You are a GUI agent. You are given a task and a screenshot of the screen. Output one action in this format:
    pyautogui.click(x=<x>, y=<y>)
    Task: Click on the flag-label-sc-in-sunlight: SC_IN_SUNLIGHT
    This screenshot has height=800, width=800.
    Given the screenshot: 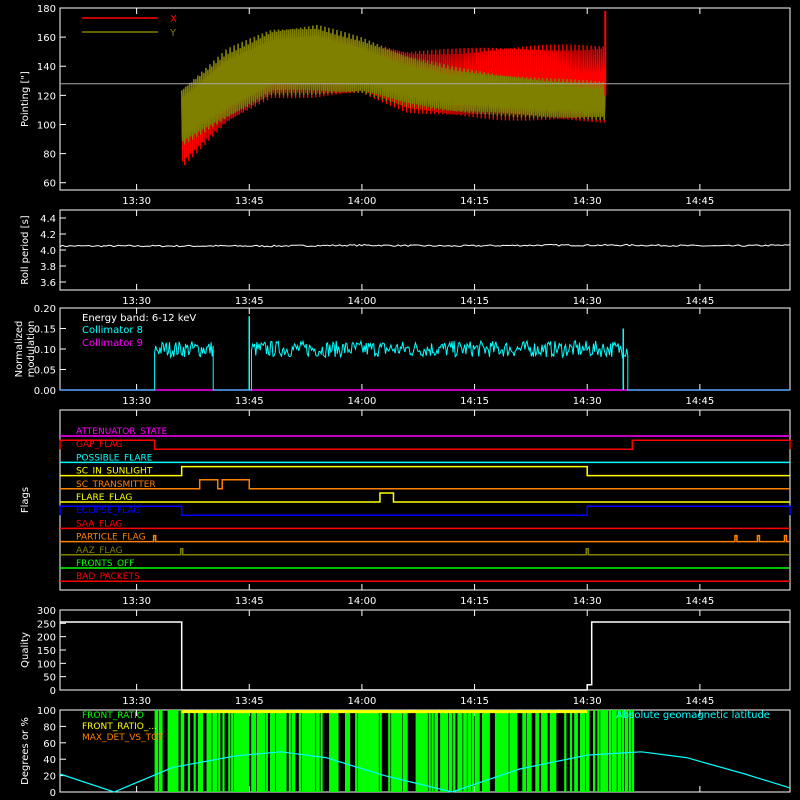 What is the action you would take?
    pyautogui.click(x=114, y=472)
    